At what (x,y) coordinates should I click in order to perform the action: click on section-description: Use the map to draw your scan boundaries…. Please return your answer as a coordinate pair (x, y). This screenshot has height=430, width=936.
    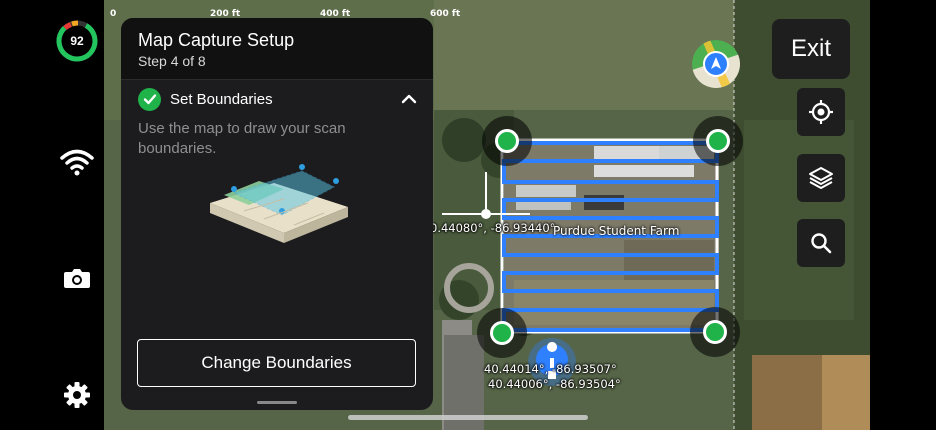
    Looking at the image, I should click on (242, 138).